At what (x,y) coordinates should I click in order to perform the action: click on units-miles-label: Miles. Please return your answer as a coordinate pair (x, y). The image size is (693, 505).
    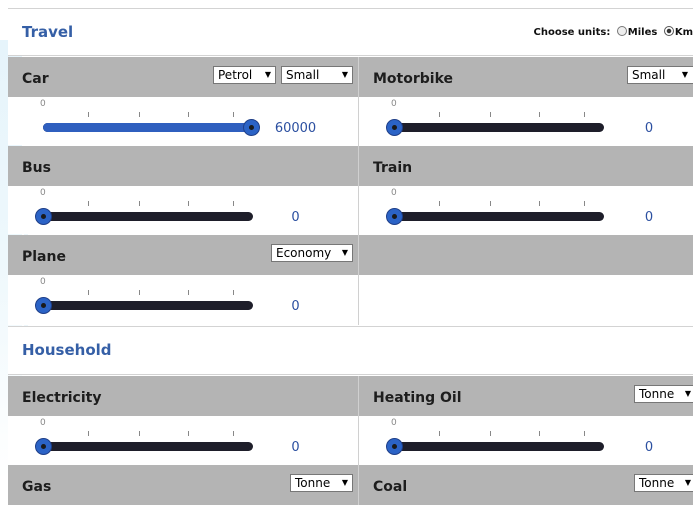
    Looking at the image, I should click on (642, 32).